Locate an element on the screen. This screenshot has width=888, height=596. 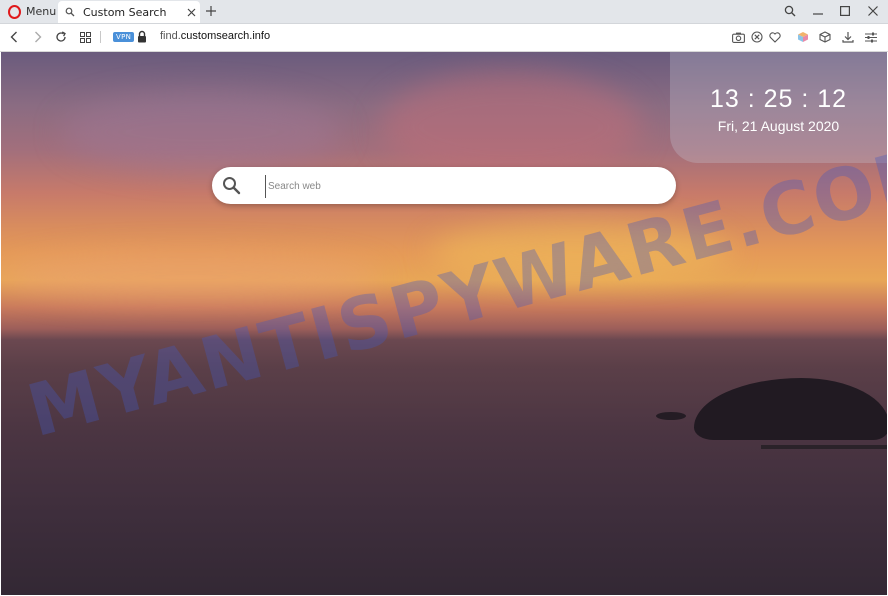
url-domain: customsearch.info is located at coordinates (225, 36).